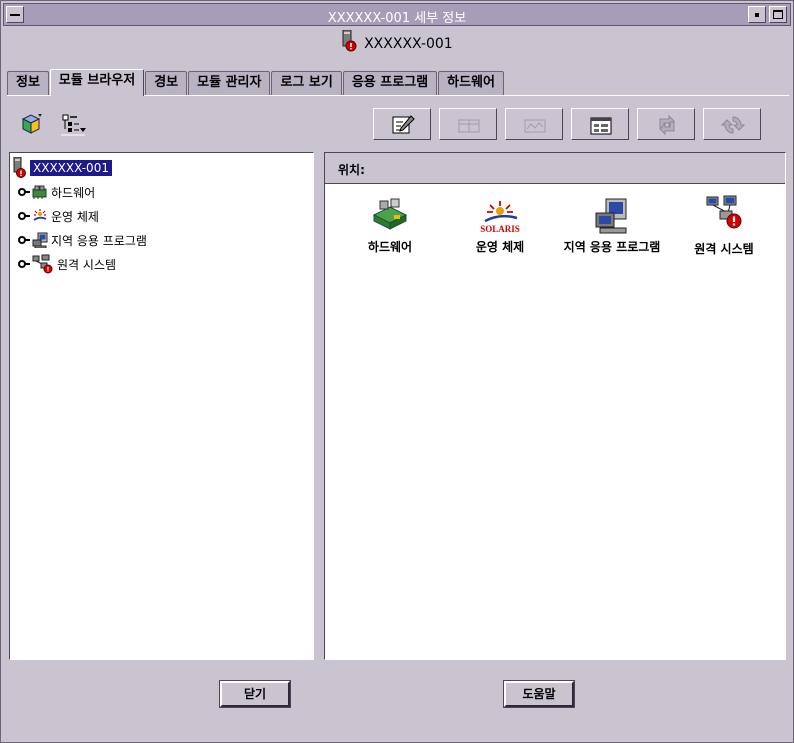 The width and height of the screenshot is (794, 743). What do you see at coordinates (73, 192) in the screenshot?
I see `tree-item-label: 하드웨어` at bounding box center [73, 192].